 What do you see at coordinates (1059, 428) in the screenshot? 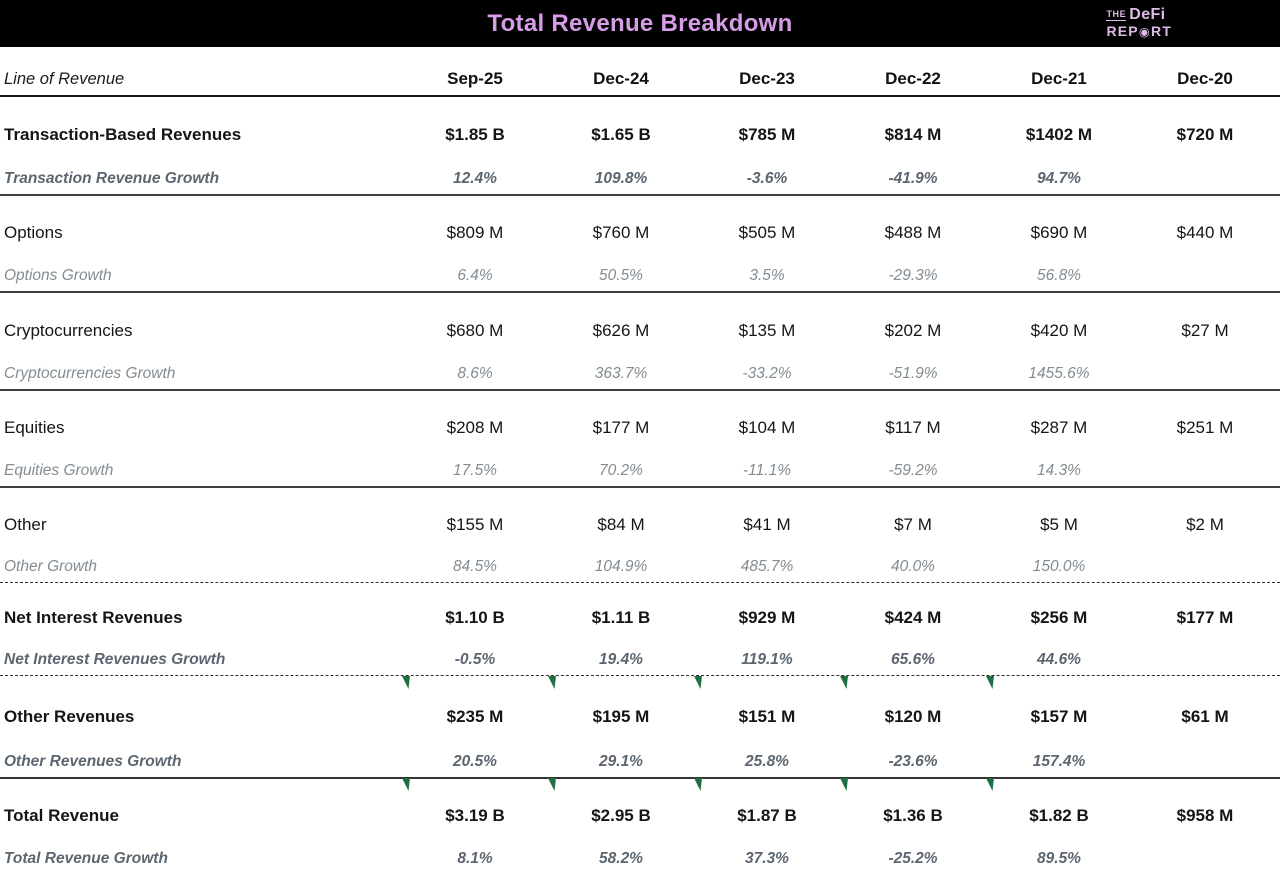
I see `value-cell: $287 M` at bounding box center [1059, 428].